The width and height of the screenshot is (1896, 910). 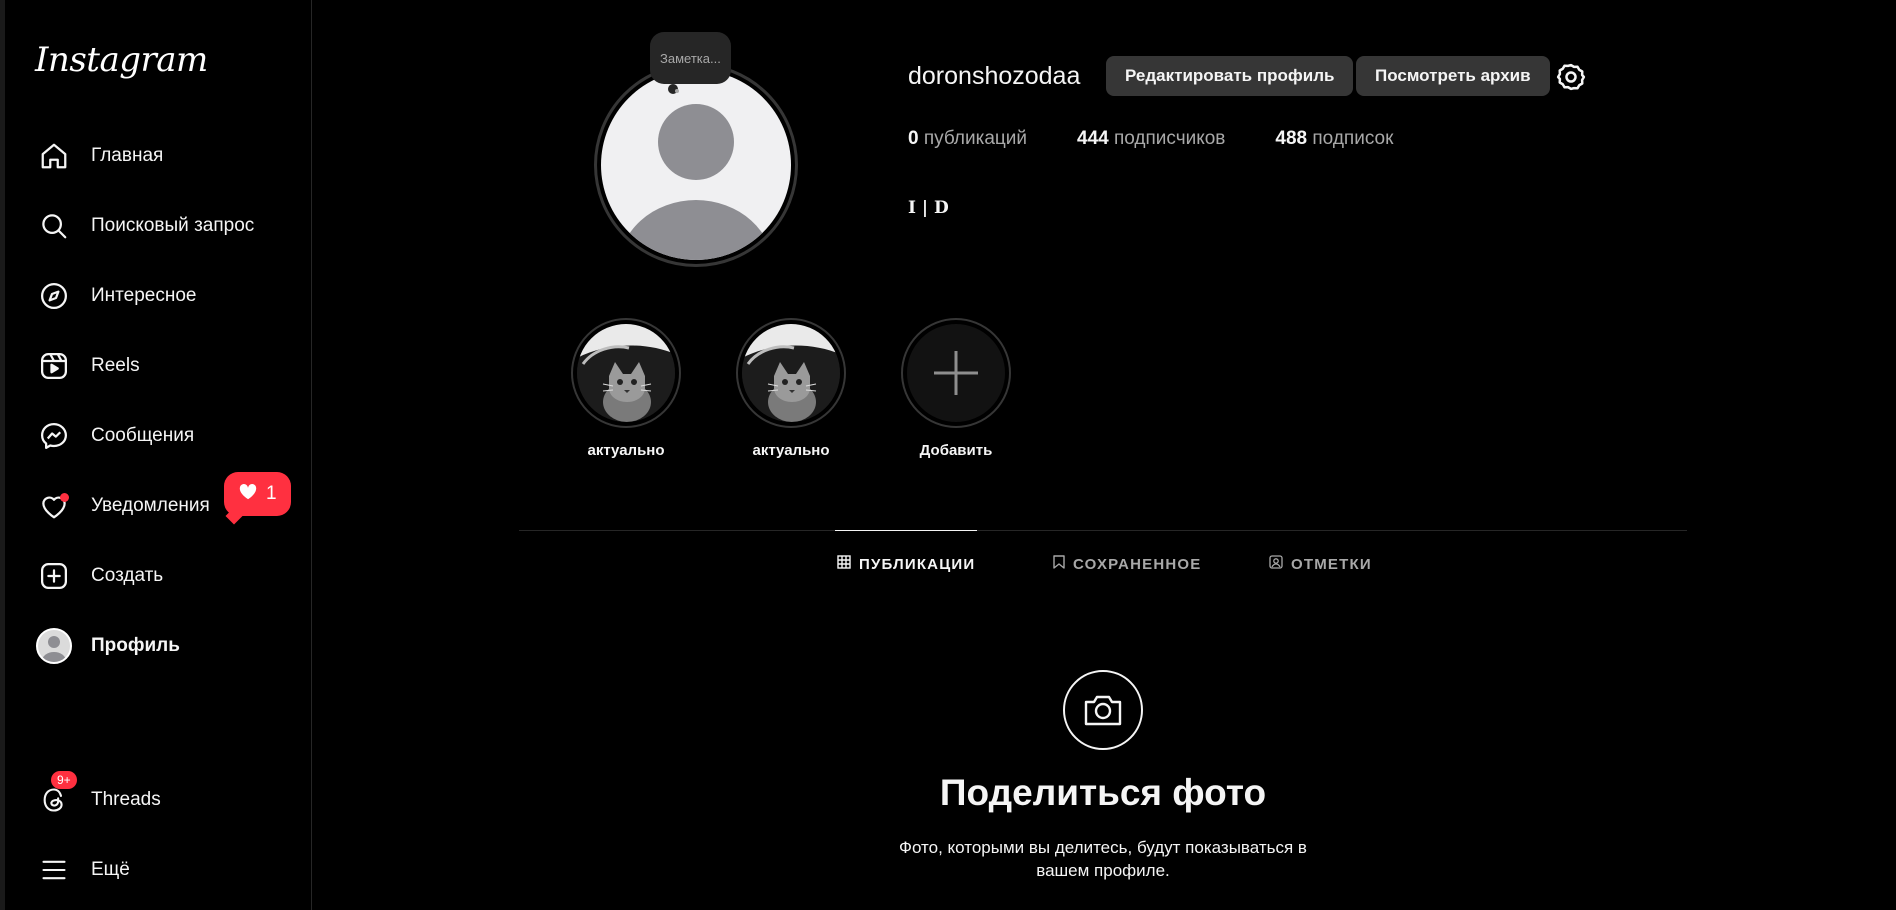 I want to click on notifications-count: 1, so click(x=271, y=493).